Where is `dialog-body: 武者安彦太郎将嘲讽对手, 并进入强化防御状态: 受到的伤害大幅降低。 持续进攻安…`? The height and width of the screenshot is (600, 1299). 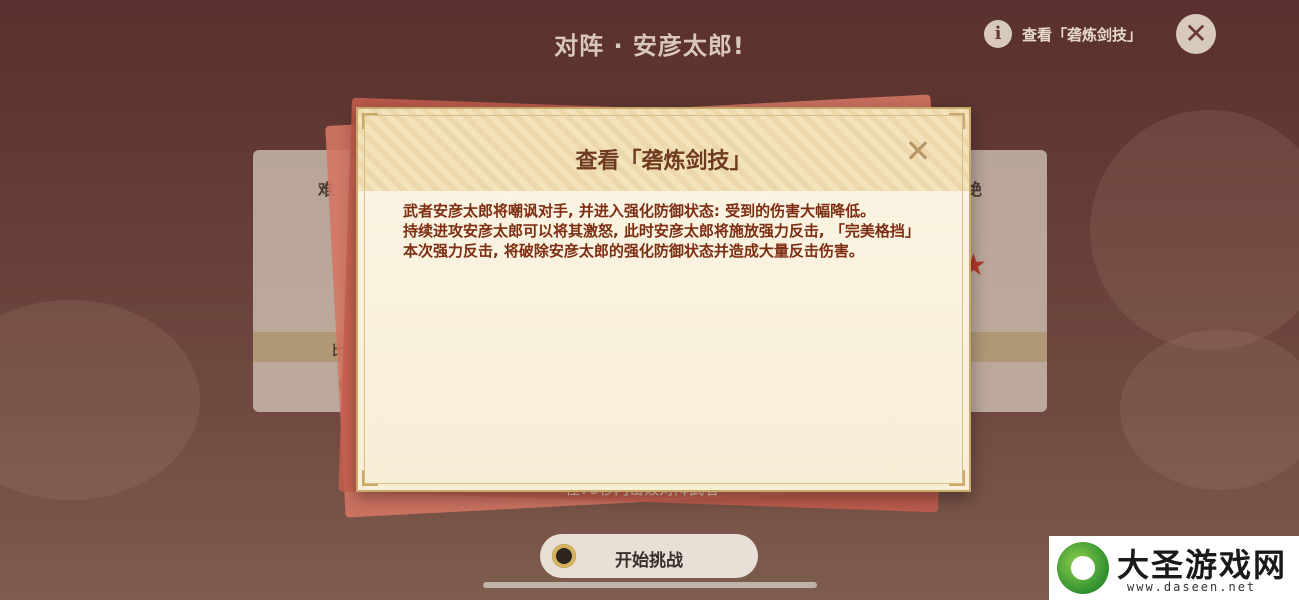 dialog-body: 武者安彦太郎将嘲讽对手, 并进入强化防御状态: 受到的伤害大幅降低。 持续进攻安… is located at coordinates (665, 231).